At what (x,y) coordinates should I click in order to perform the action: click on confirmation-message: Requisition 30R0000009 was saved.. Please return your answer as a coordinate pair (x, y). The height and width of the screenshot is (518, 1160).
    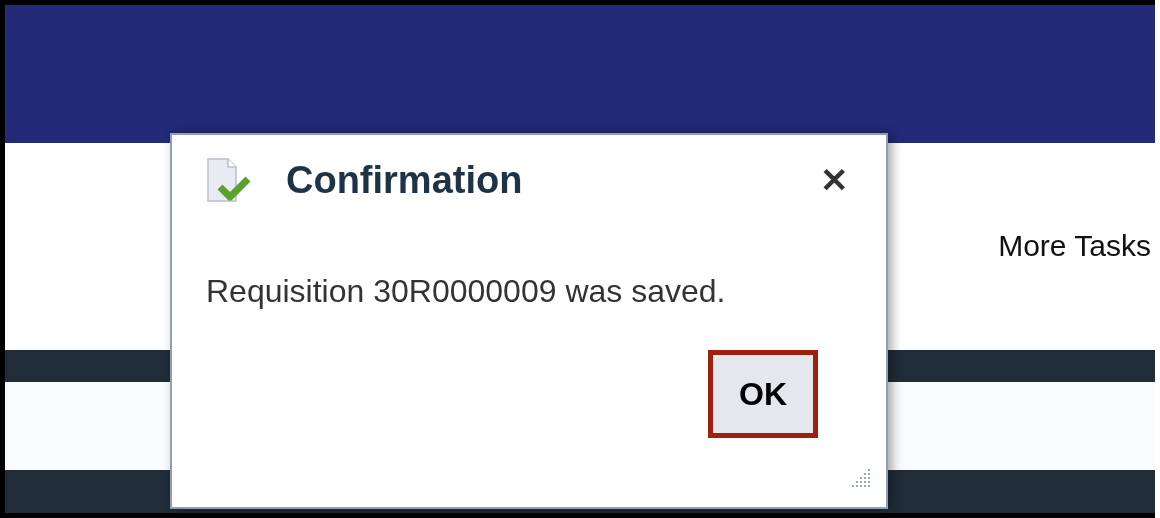
    Looking at the image, I should click on (466, 291).